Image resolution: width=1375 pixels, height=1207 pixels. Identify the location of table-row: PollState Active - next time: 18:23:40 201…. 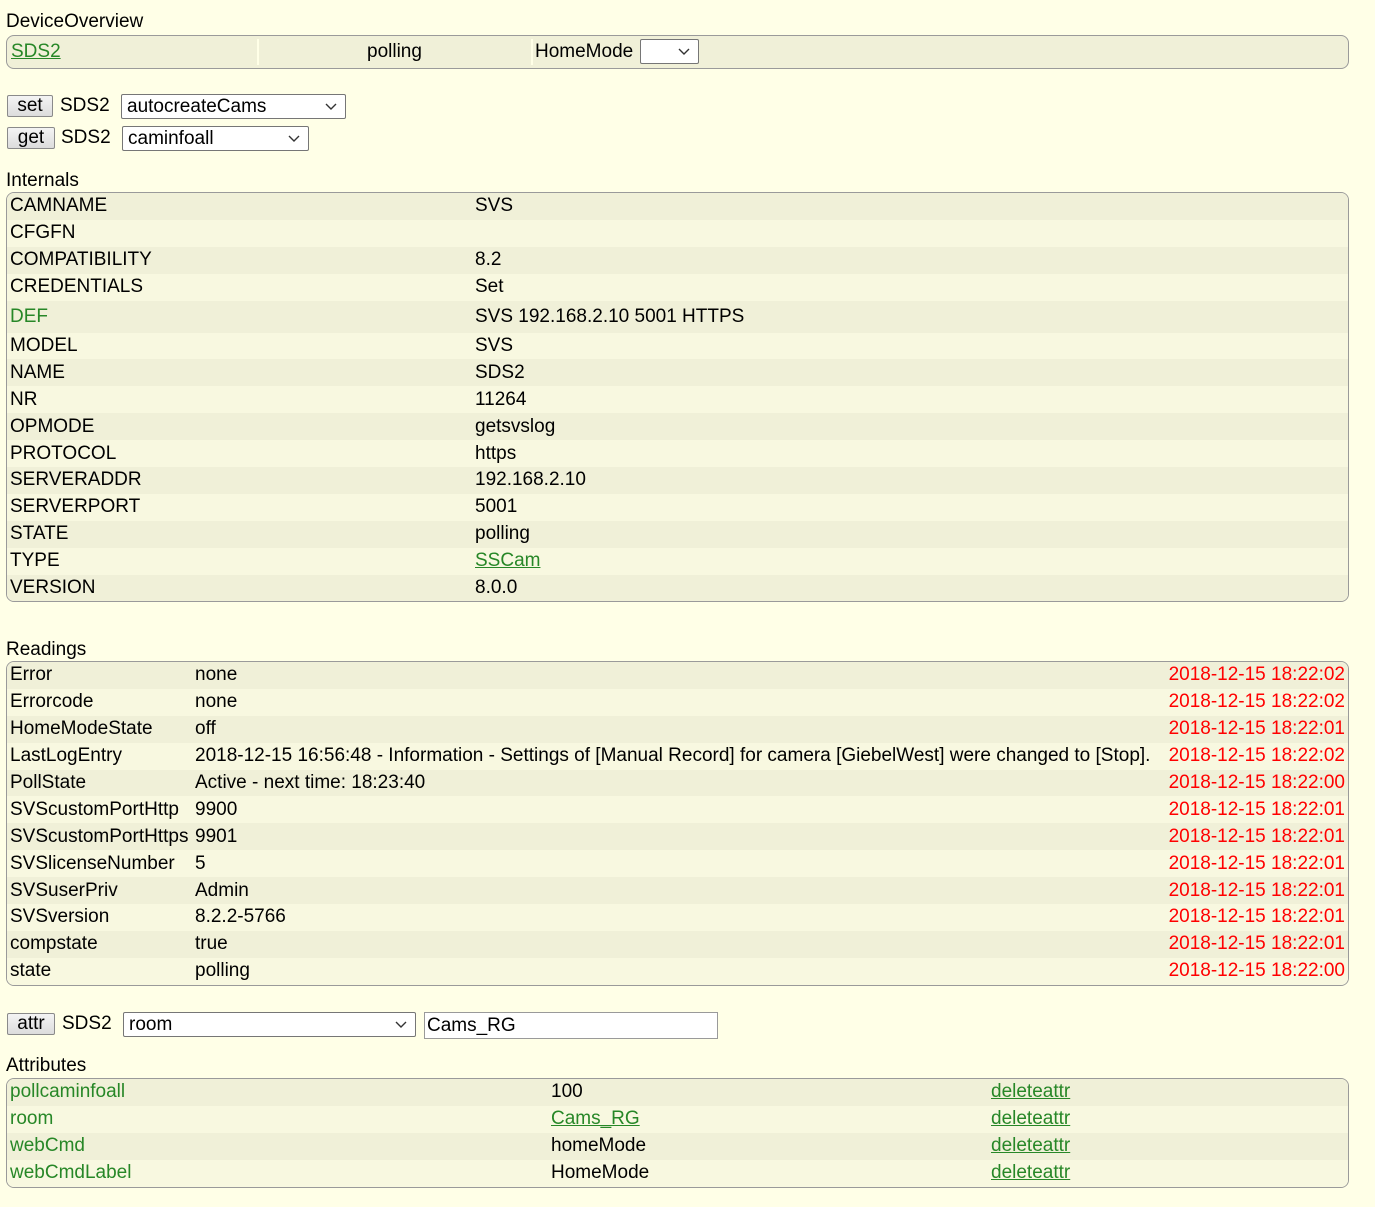
(677, 783).